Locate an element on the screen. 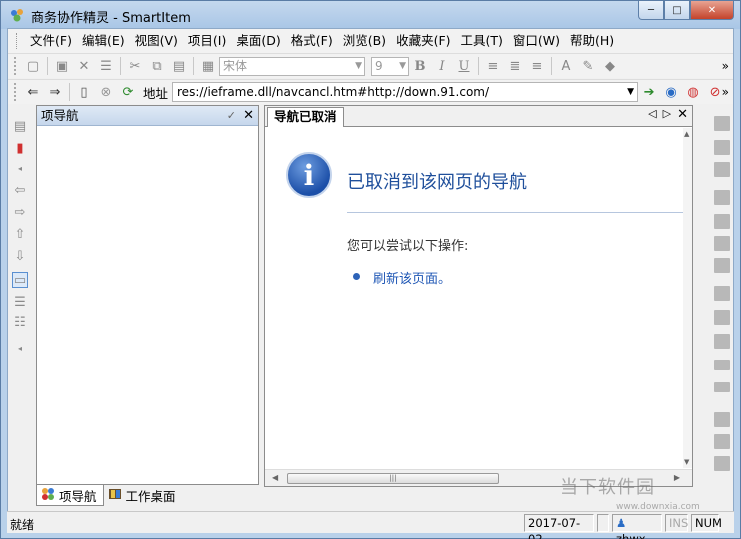 This screenshot has width=741, height=539. align-bottom-icon is located at coordinates (722, 463).